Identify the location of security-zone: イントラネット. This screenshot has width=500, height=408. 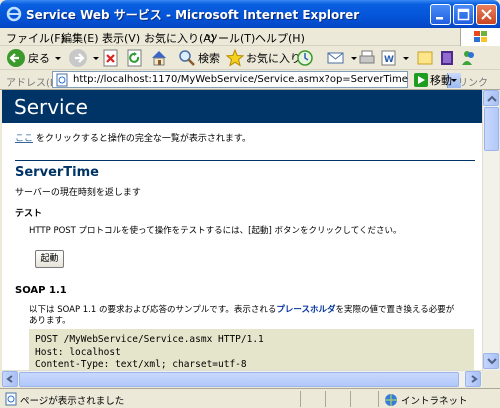
(426, 400).